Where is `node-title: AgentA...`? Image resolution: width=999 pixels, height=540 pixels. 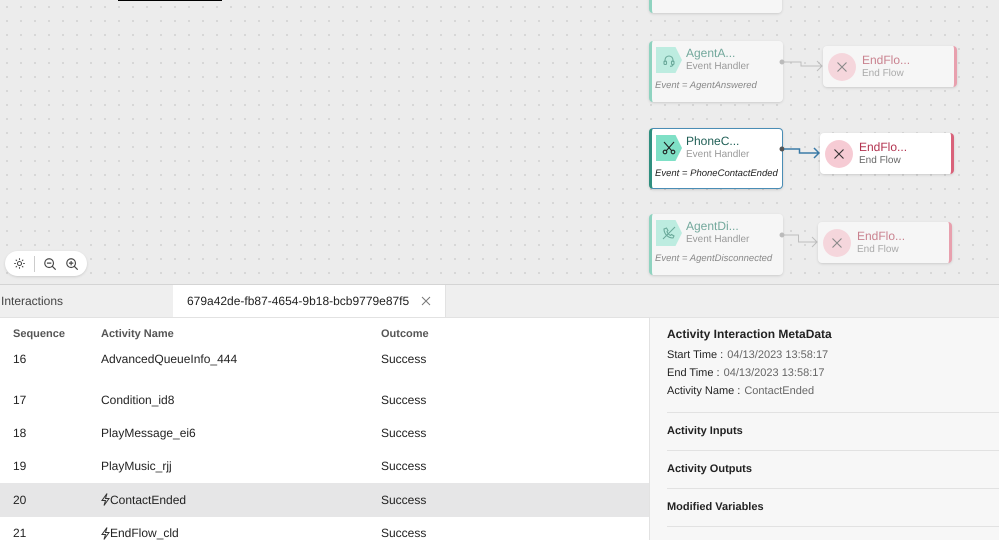
node-title: AgentA... is located at coordinates (711, 53).